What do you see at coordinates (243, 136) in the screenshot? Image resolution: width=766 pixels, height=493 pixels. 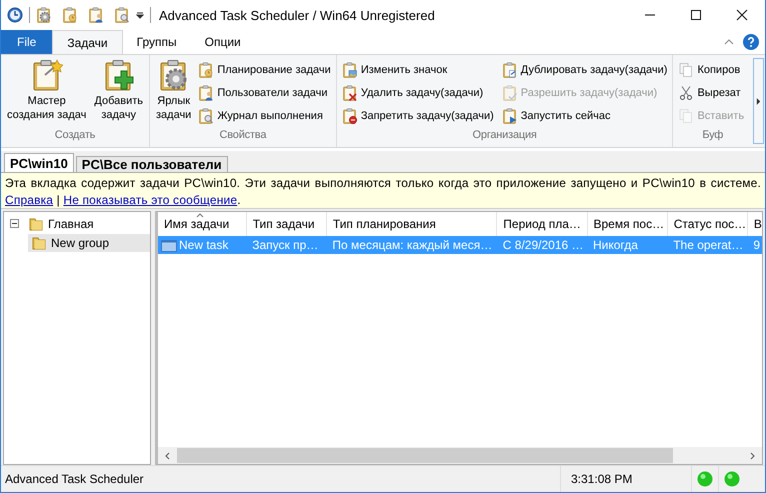 I see `group-label: Свойства` at bounding box center [243, 136].